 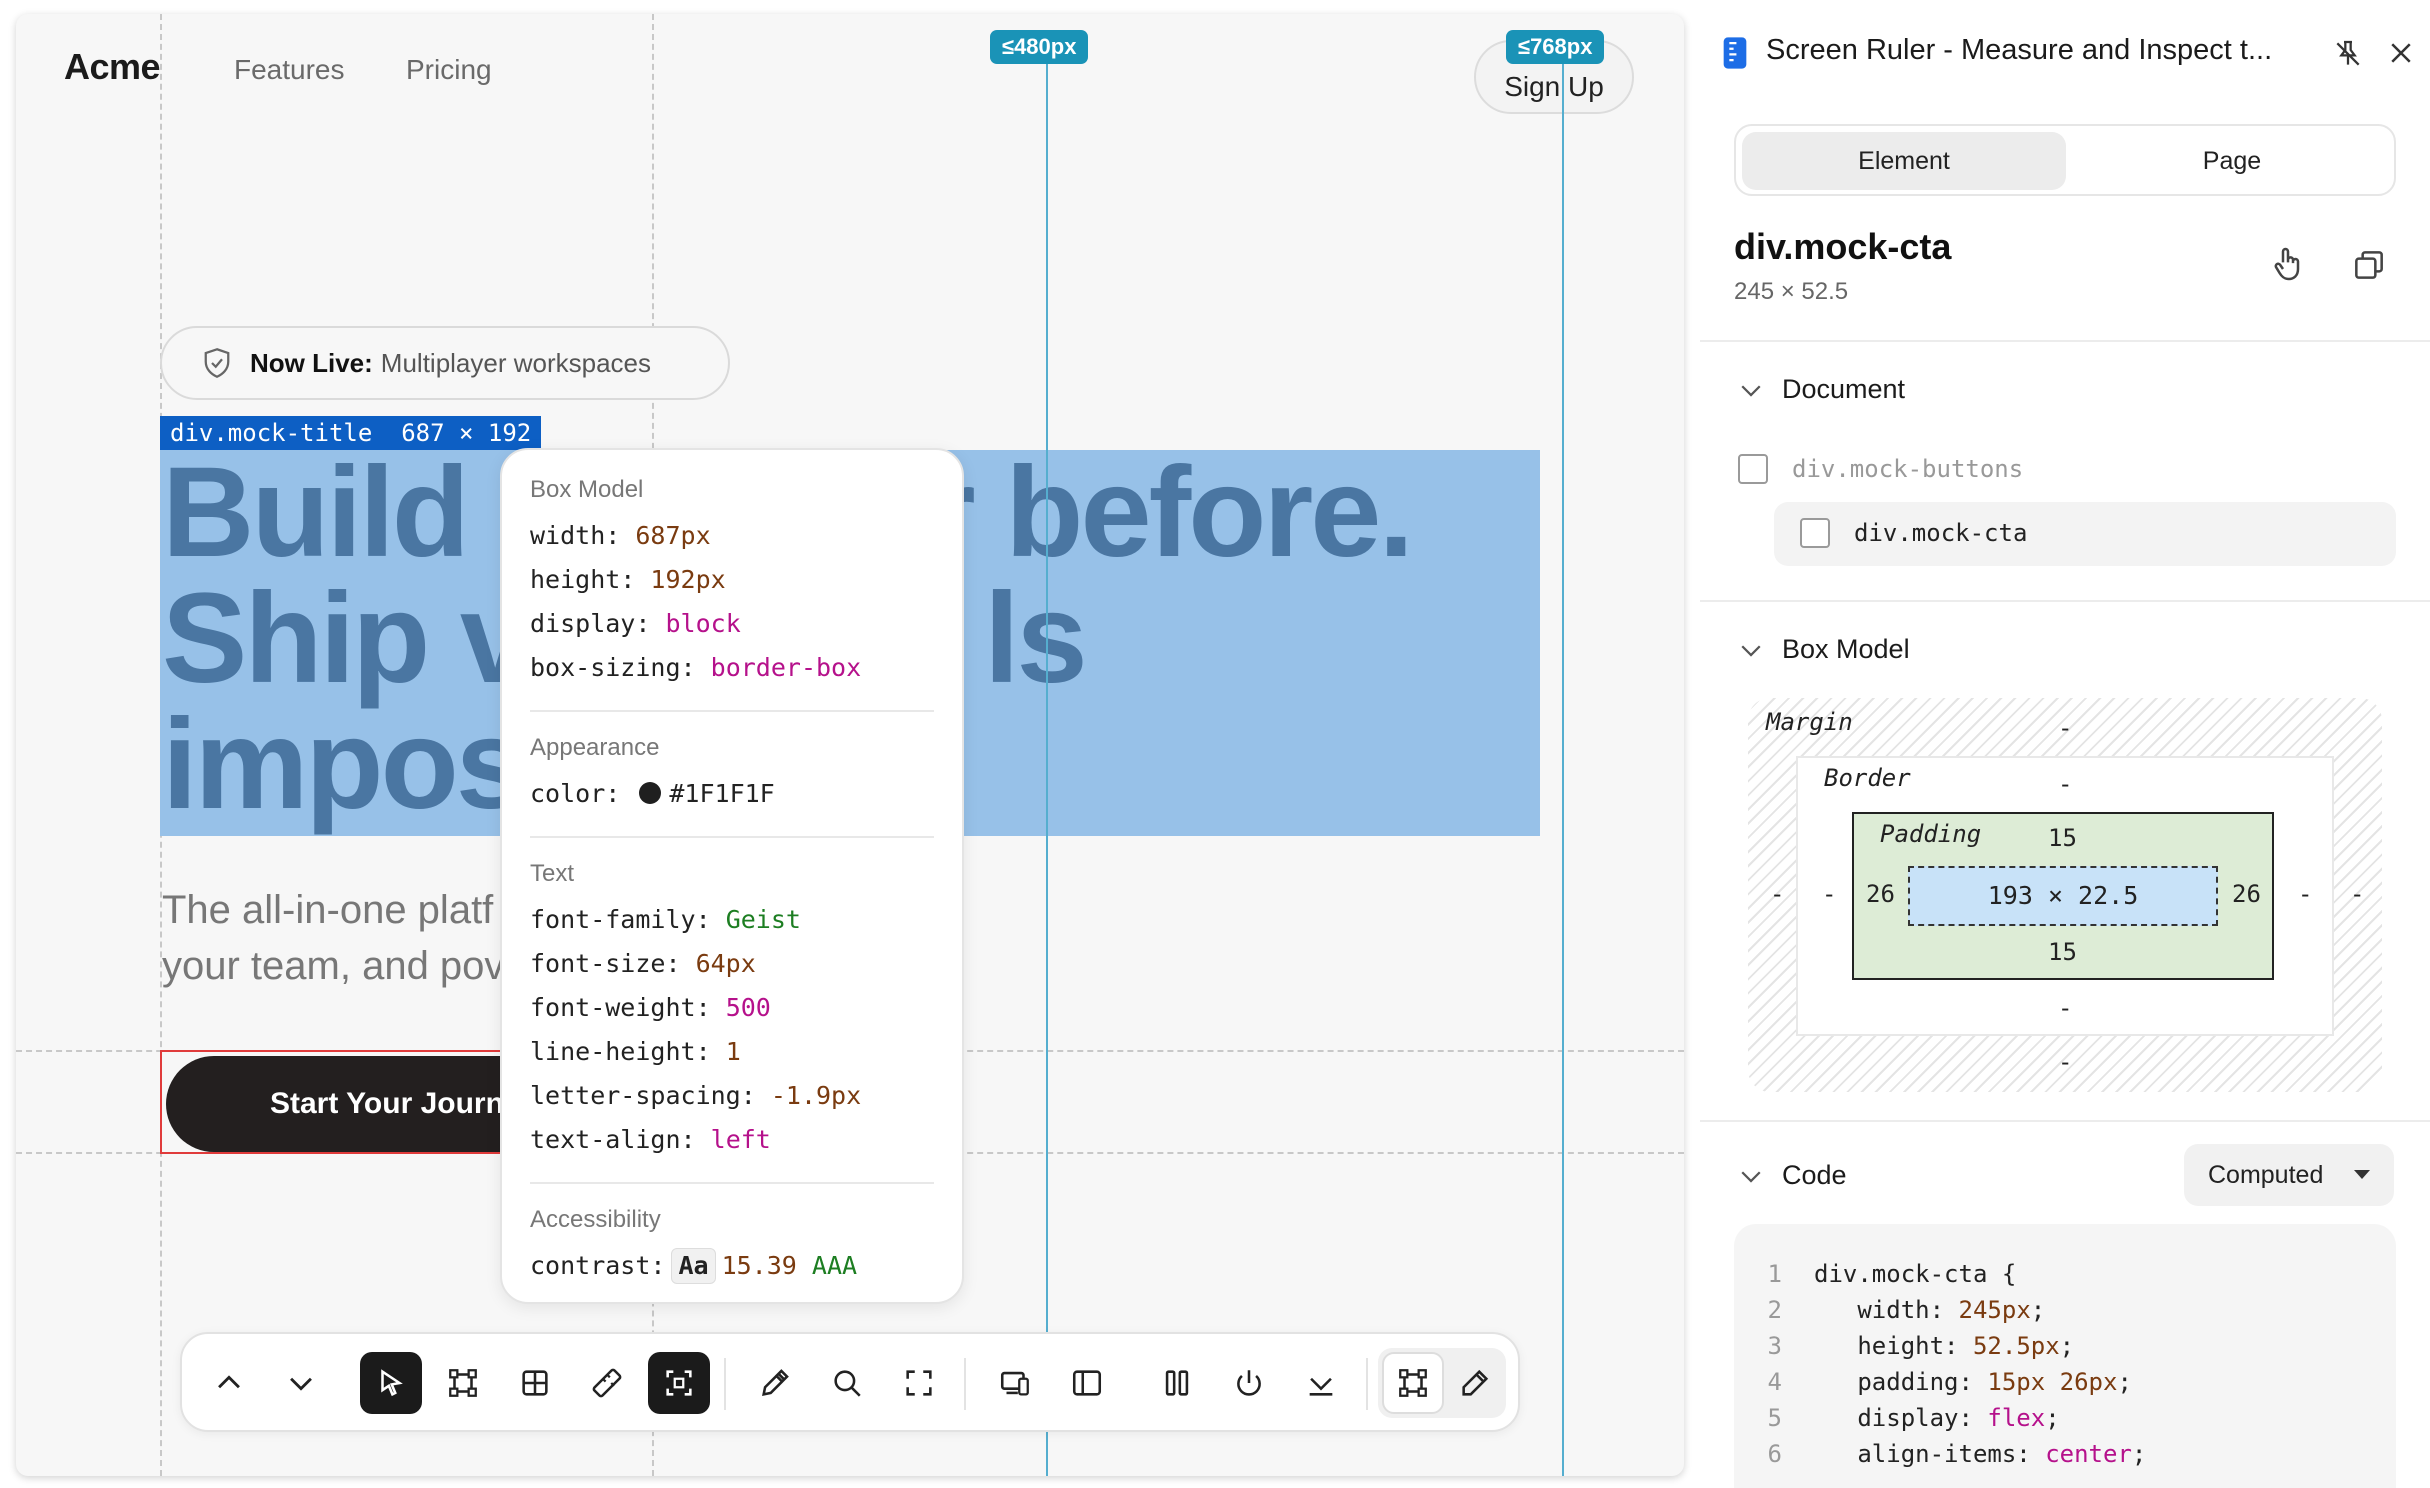 I want to click on mode-segmented-control: Element Page, so click(x=2065, y=160).